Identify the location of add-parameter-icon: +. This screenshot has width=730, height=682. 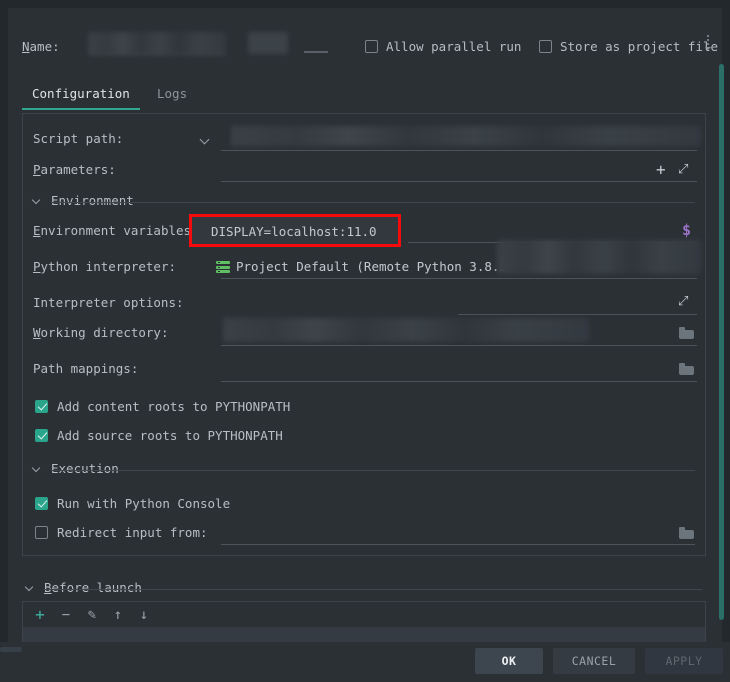
(663, 170).